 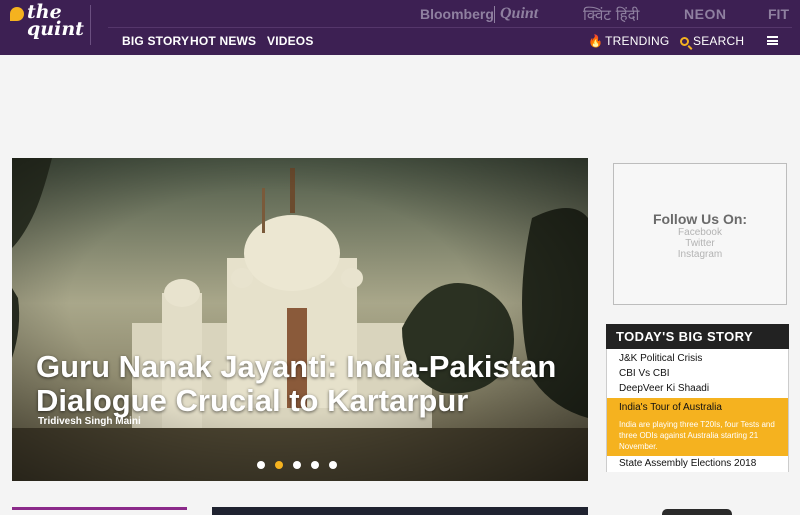 What do you see at coordinates (719, 41) in the screenshot?
I see `search-label: SEARCH` at bounding box center [719, 41].